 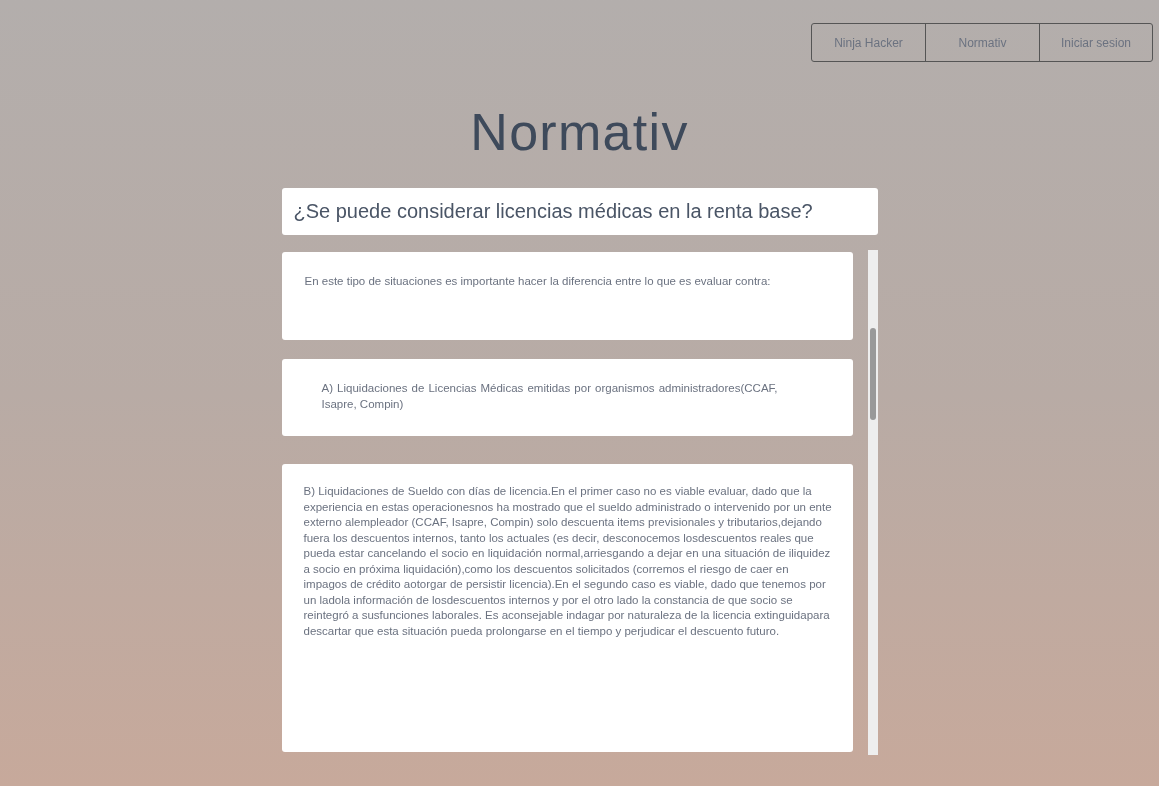 I want to click on nav-link: Iniciar sesion, so click(x=1095, y=42).